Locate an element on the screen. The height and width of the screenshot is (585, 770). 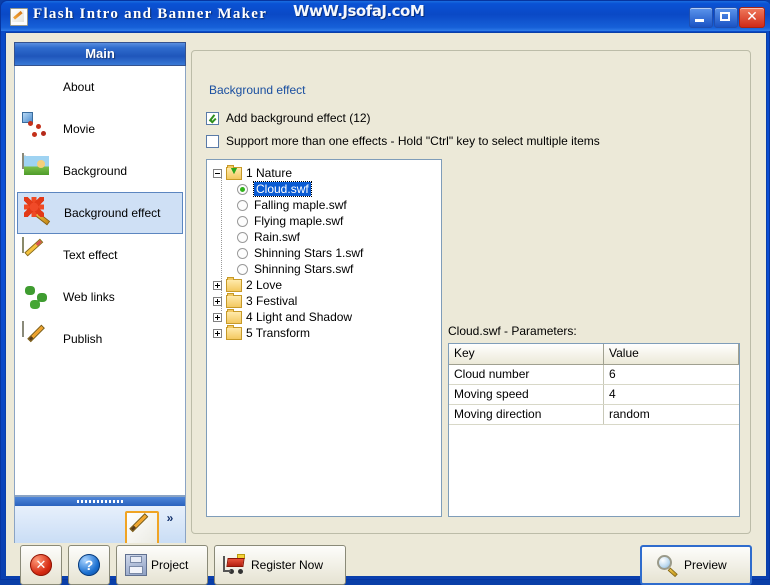
minimize-button is located at coordinates (701, 17).